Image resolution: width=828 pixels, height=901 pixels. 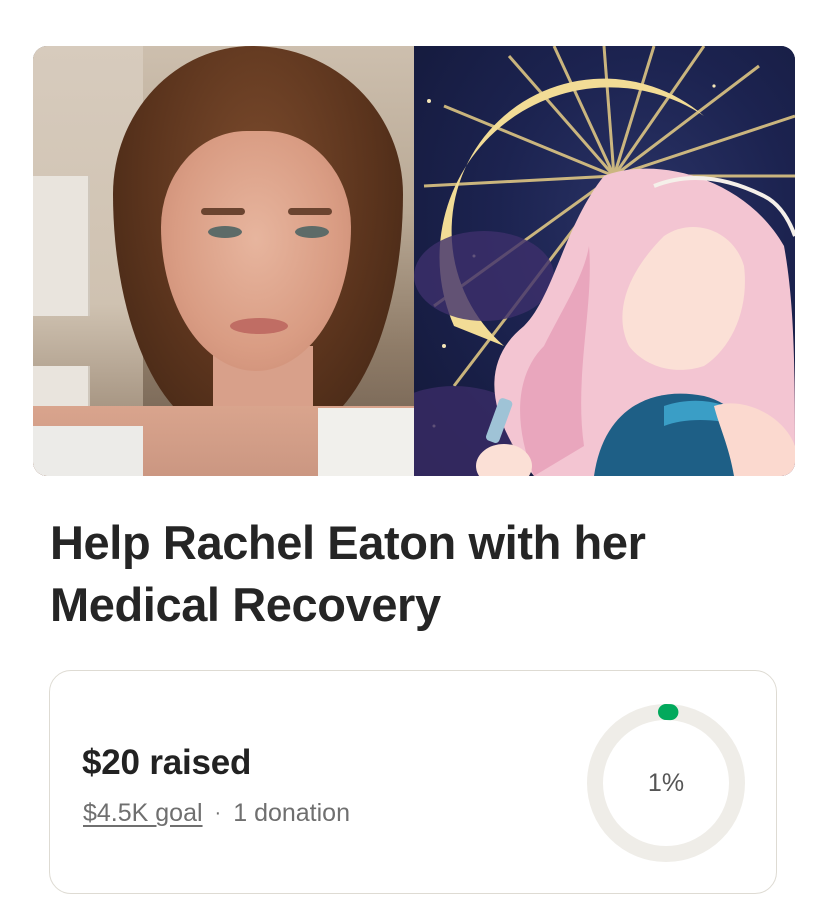 I want to click on amount-raised: $20 raised, so click(x=167, y=762).